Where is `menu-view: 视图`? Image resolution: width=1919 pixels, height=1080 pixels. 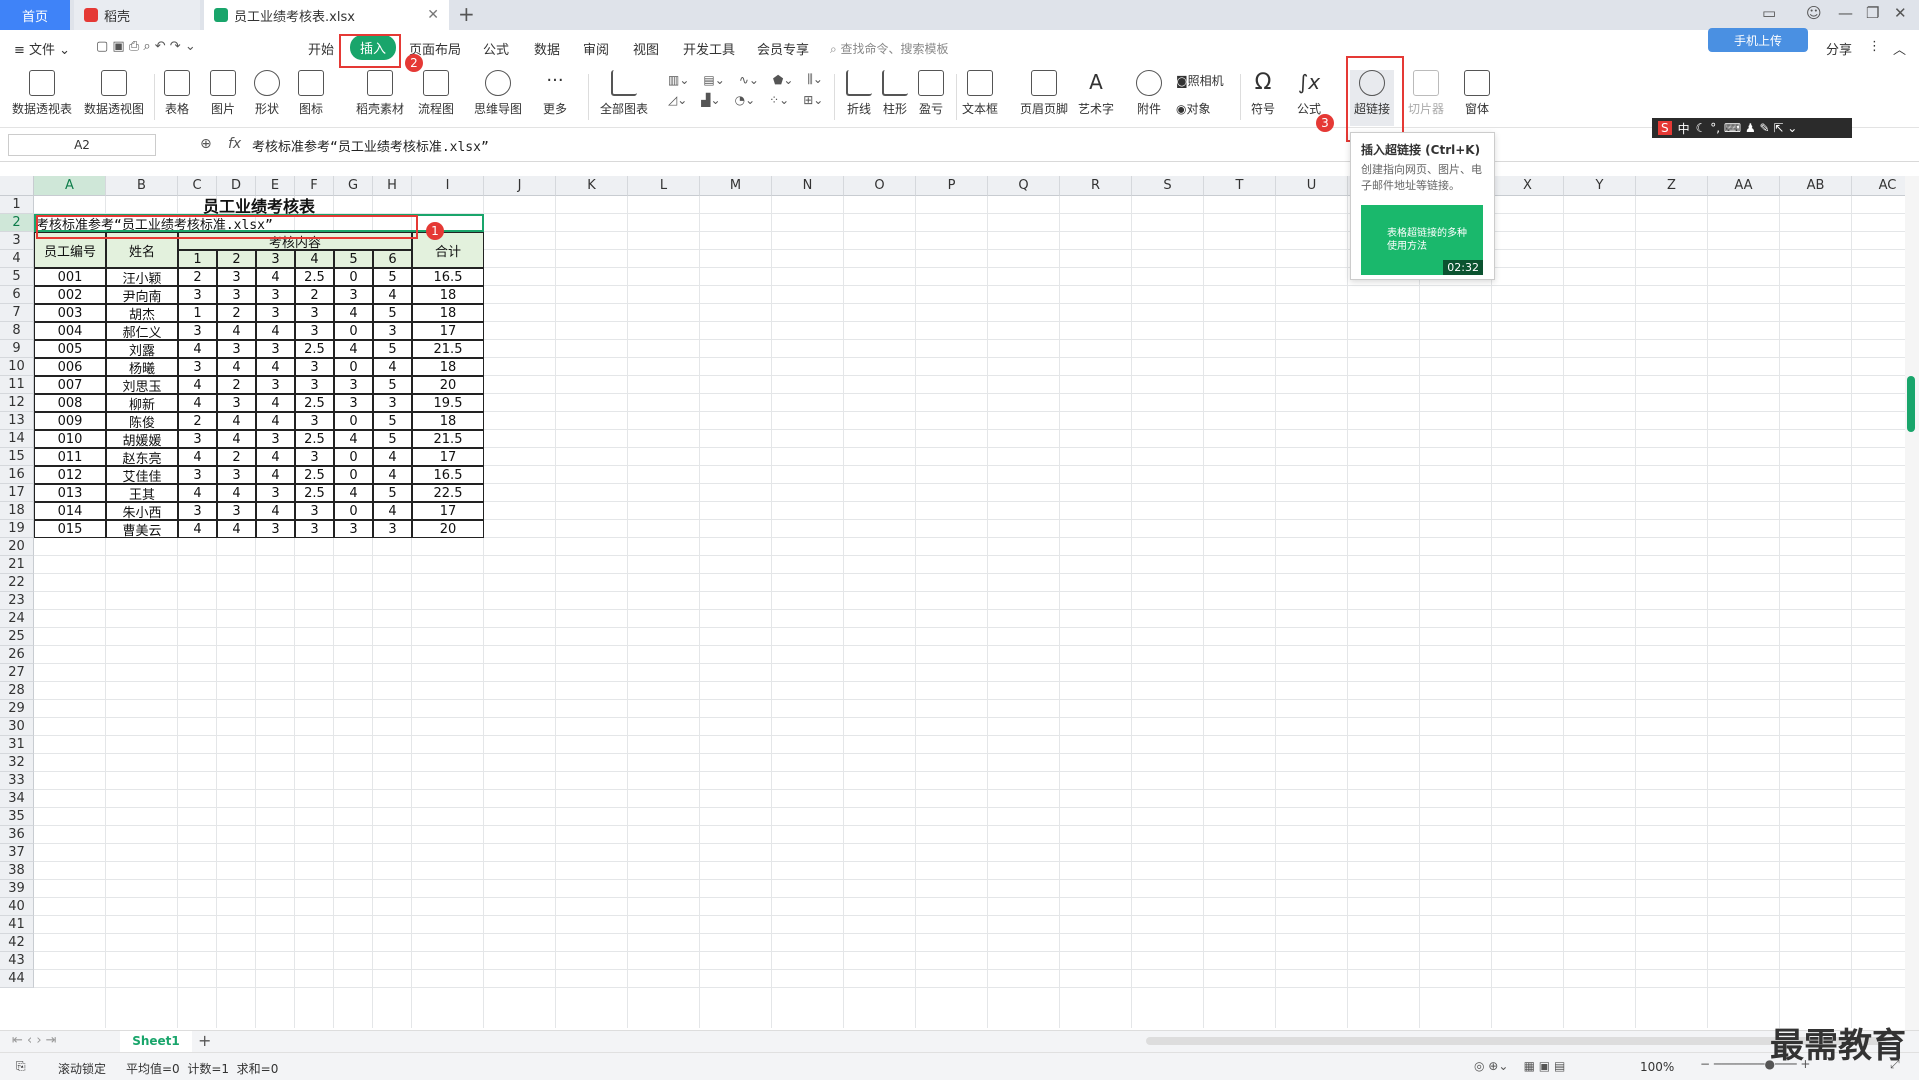
menu-view: 视图 is located at coordinates (646, 48).